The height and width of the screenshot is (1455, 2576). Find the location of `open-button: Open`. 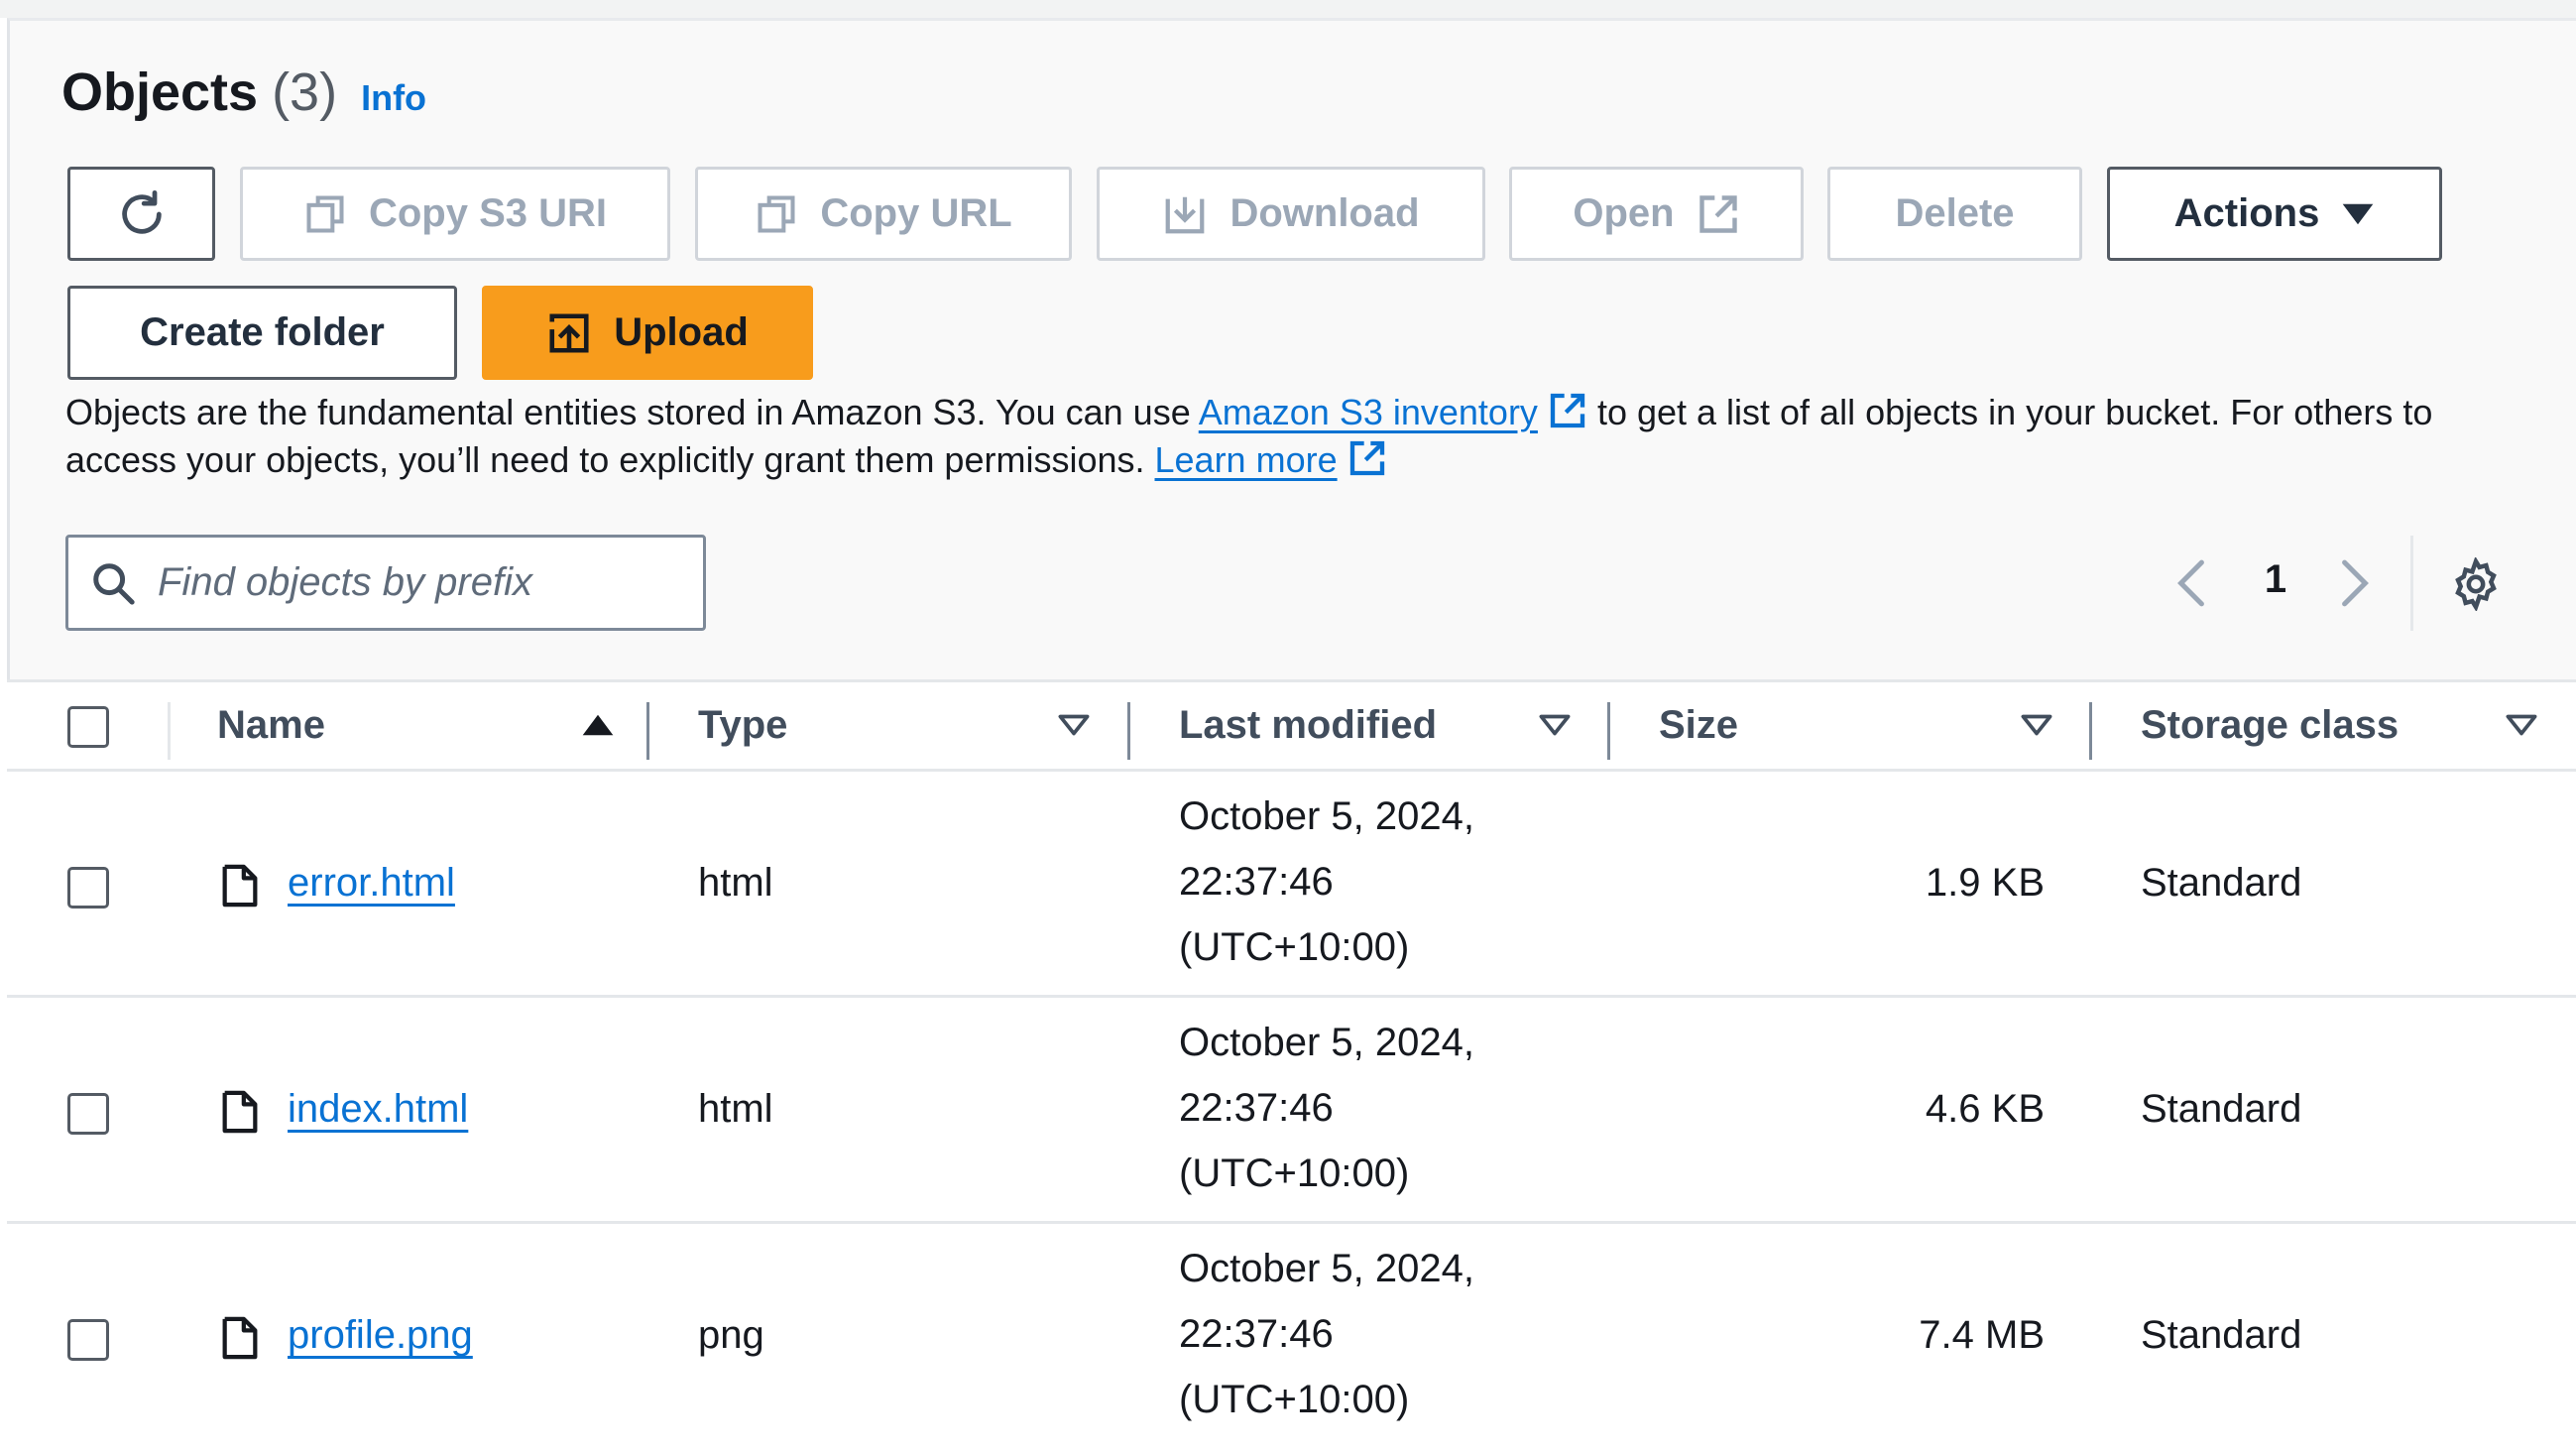

open-button: Open is located at coordinates (1656, 214).